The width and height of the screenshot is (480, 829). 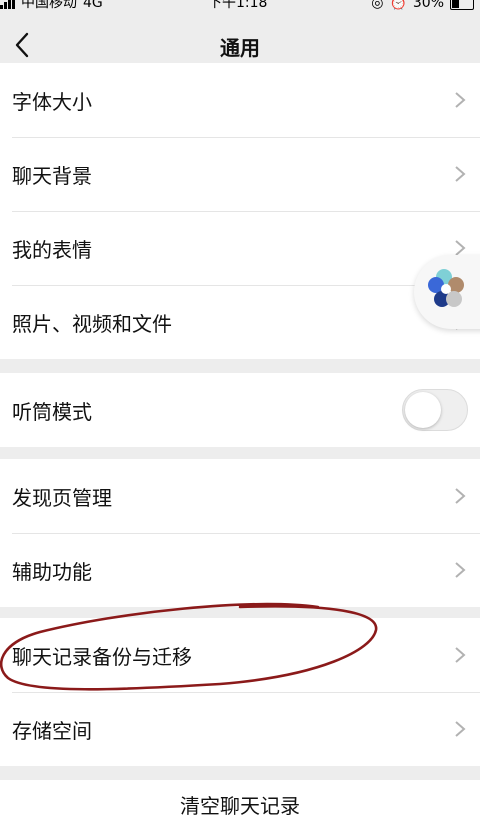 I want to click on row-label: 听筒模式, so click(x=52, y=411).